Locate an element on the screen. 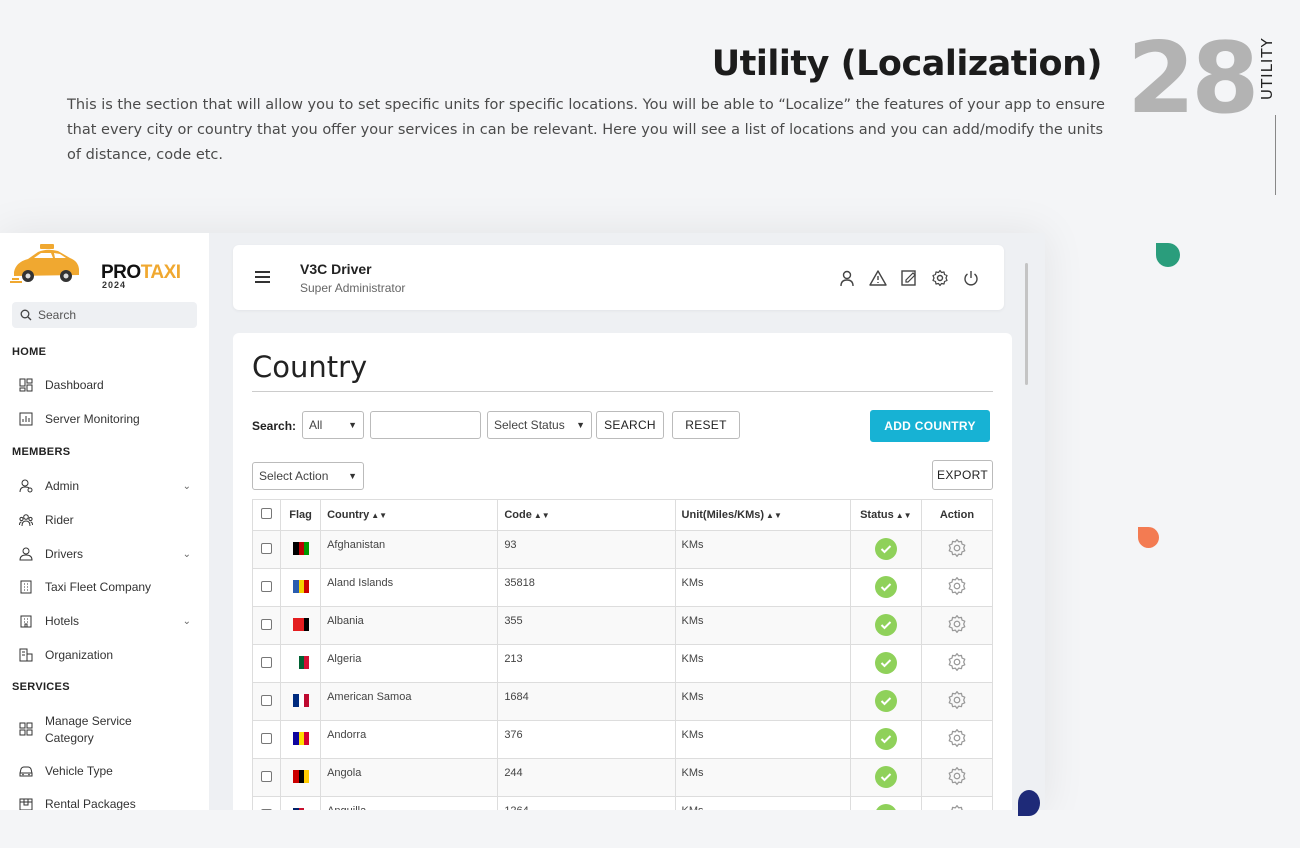  brand-logo: PROTAXI 2024 is located at coordinates (95, 267).